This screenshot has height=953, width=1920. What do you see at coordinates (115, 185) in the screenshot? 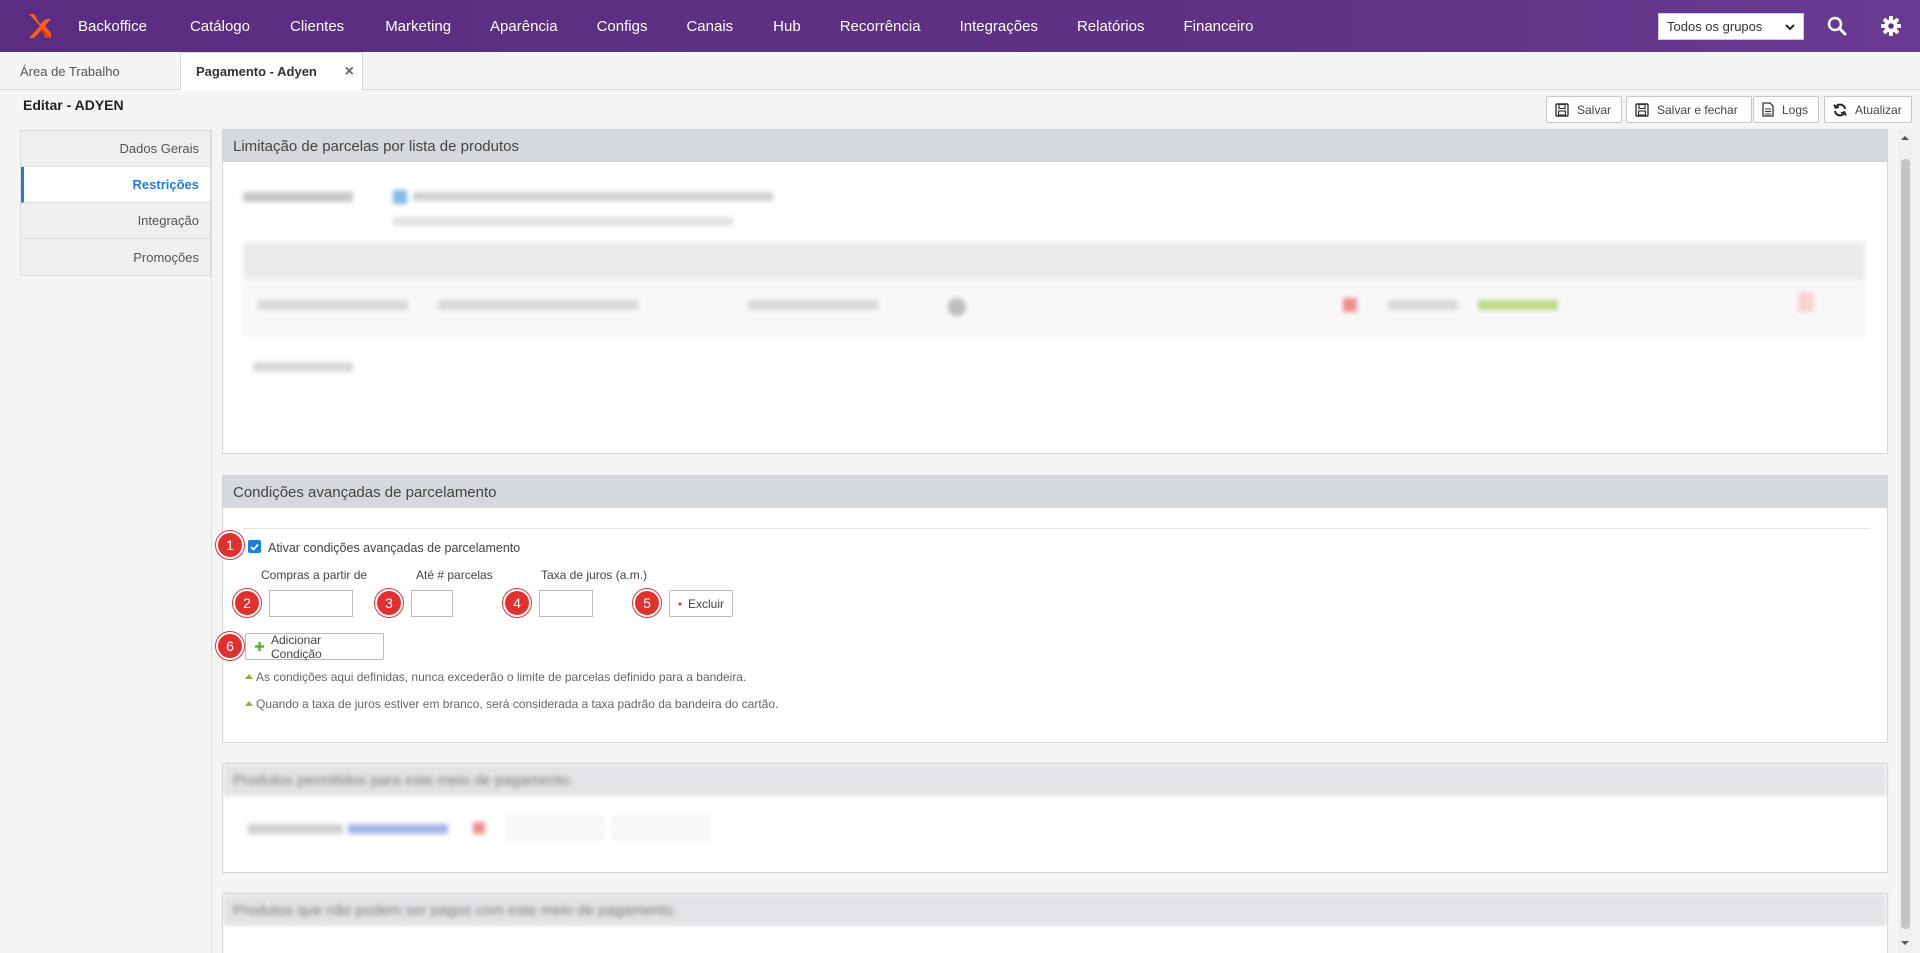
I see `menu-restricoes: Restrições` at bounding box center [115, 185].